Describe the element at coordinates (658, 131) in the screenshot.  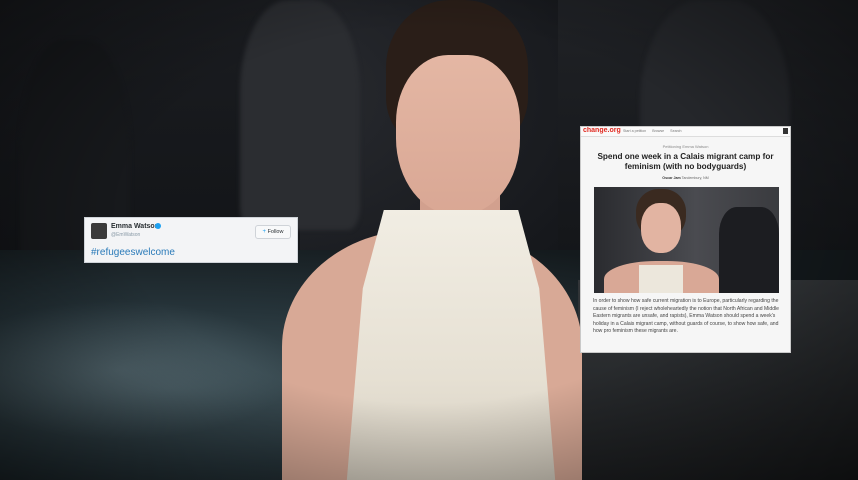
I see `nav-browse: Browse` at that location.